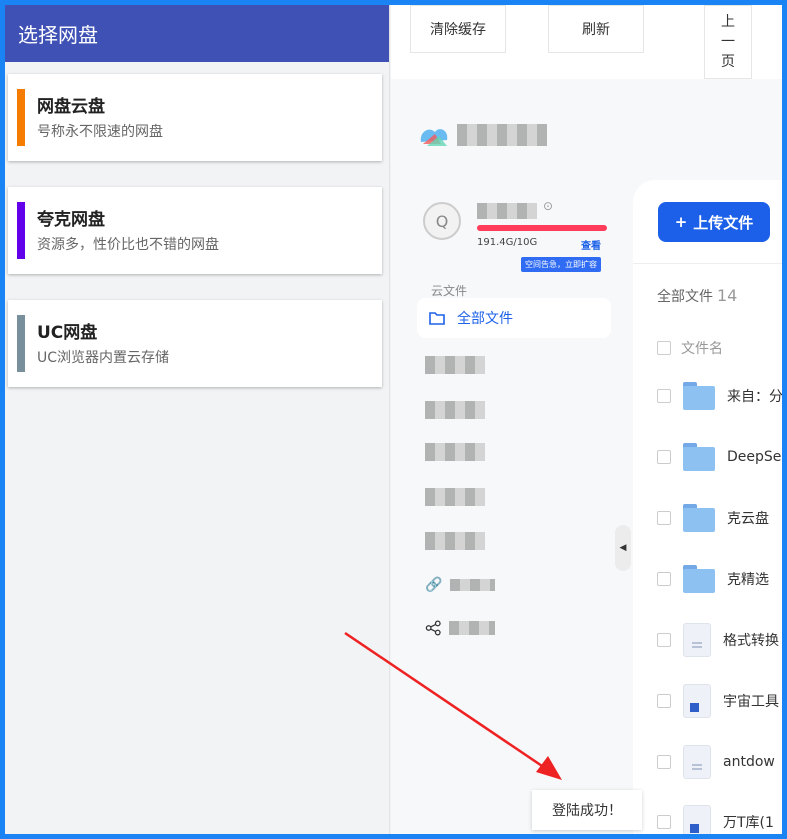  What do you see at coordinates (434, 585) in the screenshot?
I see `link-icon: 🔗` at bounding box center [434, 585].